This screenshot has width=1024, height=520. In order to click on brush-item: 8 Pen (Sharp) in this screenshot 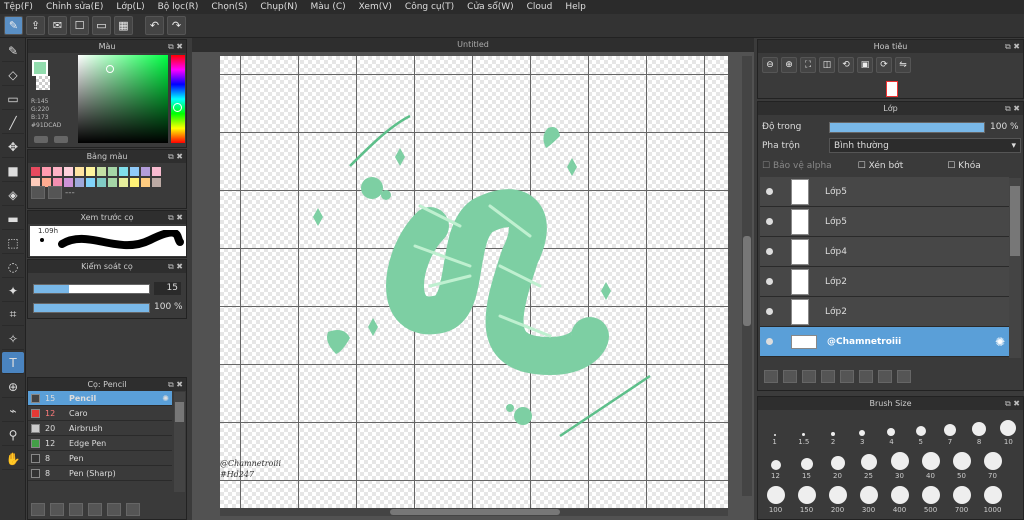, I will do `click(100, 473)`.